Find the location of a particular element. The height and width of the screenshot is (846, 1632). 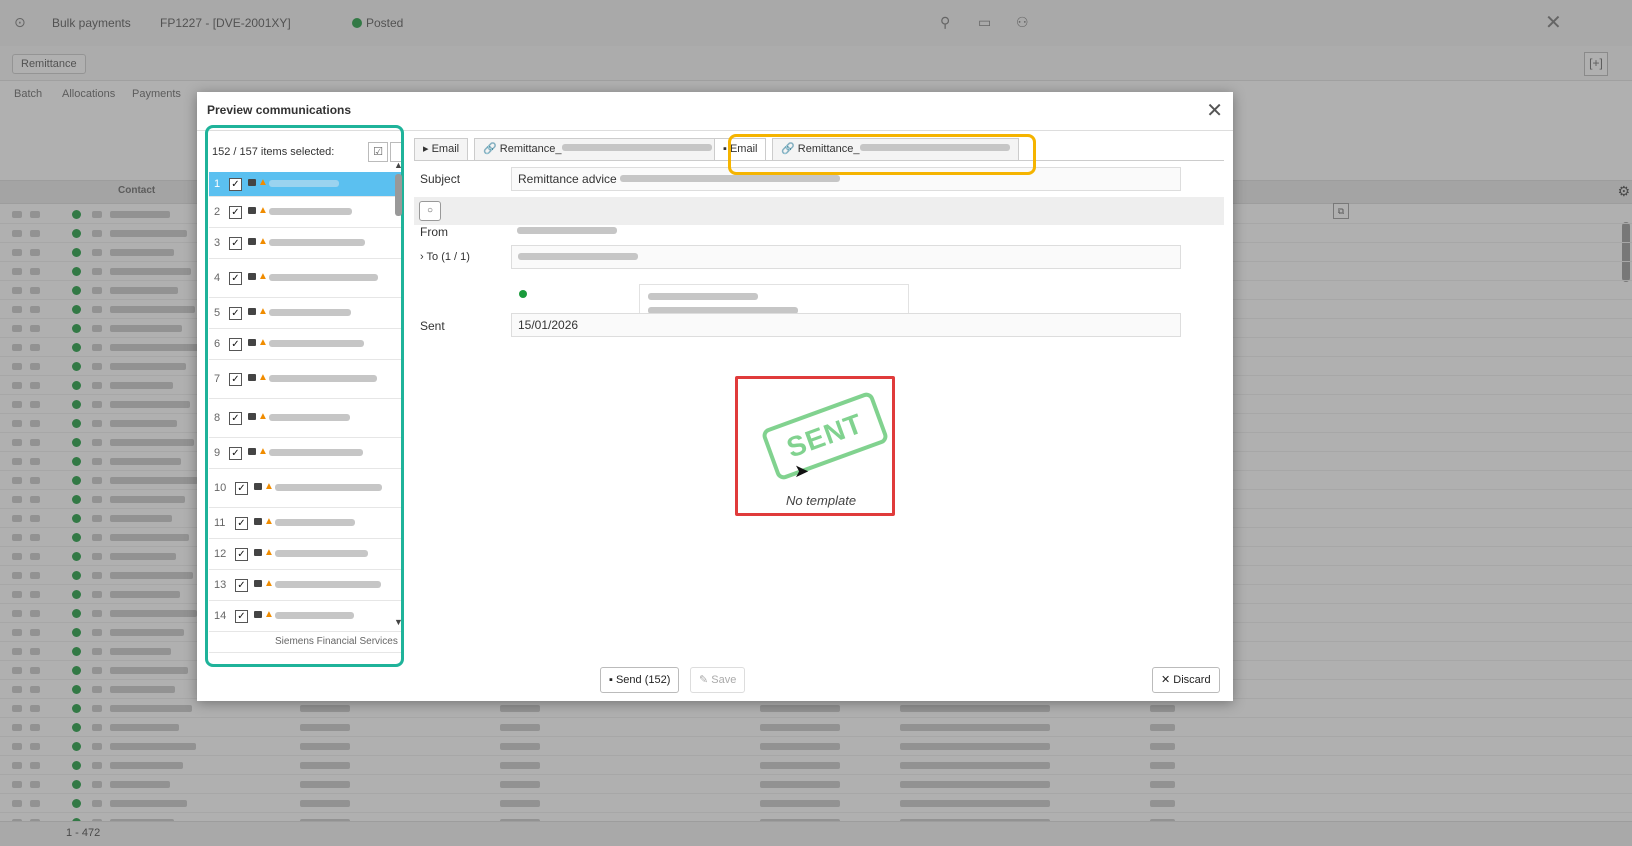

discard-button: ✕ Discard is located at coordinates (1186, 680).